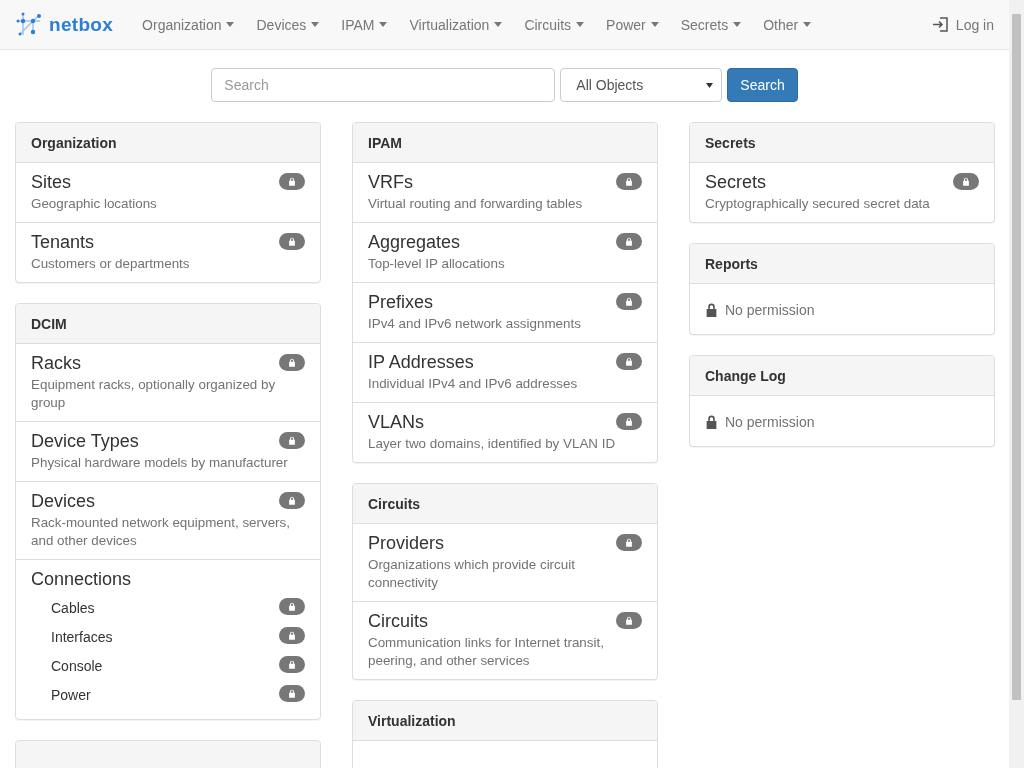 The image size is (1024, 768). What do you see at coordinates (940, 24) in the screenshot?
I see `login-icon` at bounding box center [940, 24].